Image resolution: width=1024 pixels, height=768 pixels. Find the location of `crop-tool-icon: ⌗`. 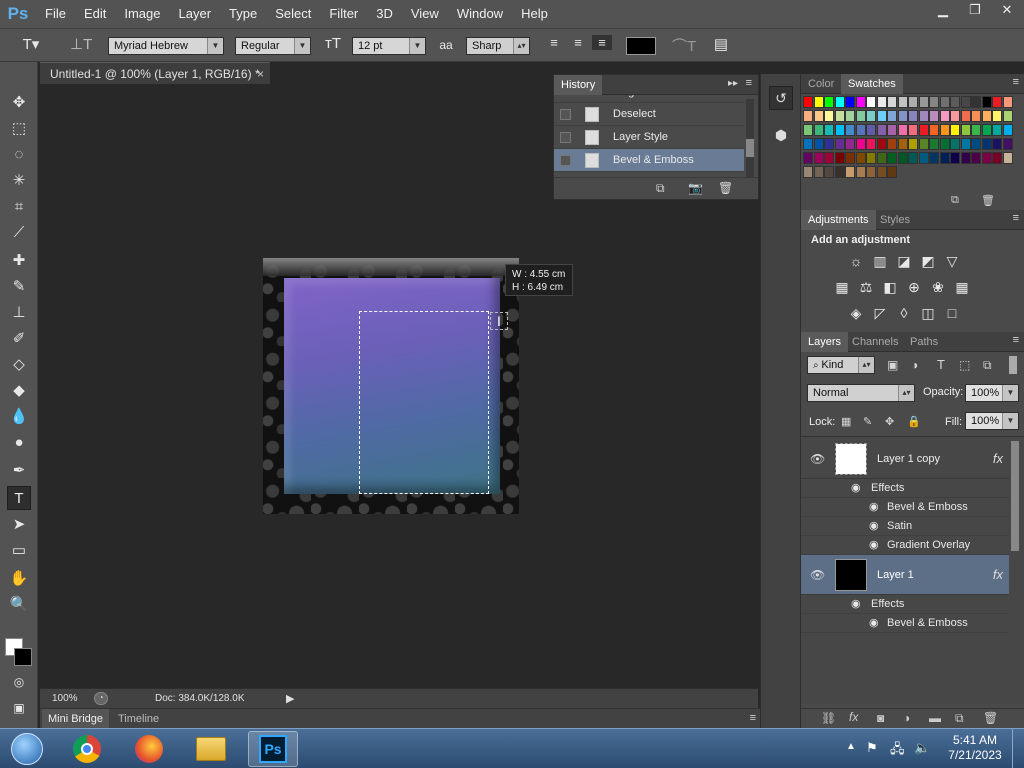

crop-tool-icon: ⌗ is located at coordinates (19, 206).